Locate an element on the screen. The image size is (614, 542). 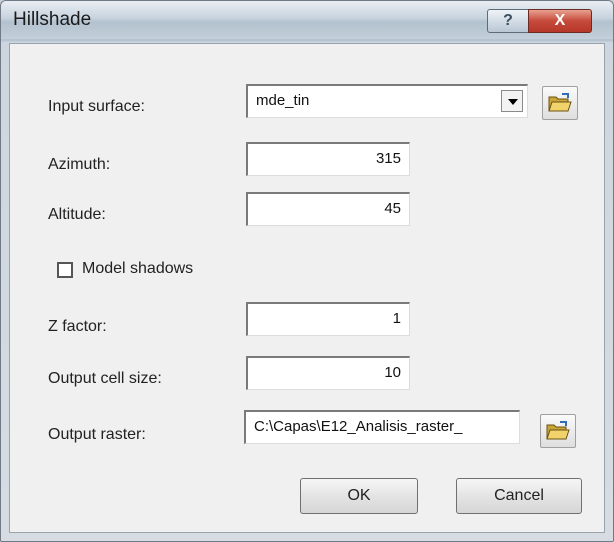
input-surface-value: mde_tin is located at coordinates (283, 100).